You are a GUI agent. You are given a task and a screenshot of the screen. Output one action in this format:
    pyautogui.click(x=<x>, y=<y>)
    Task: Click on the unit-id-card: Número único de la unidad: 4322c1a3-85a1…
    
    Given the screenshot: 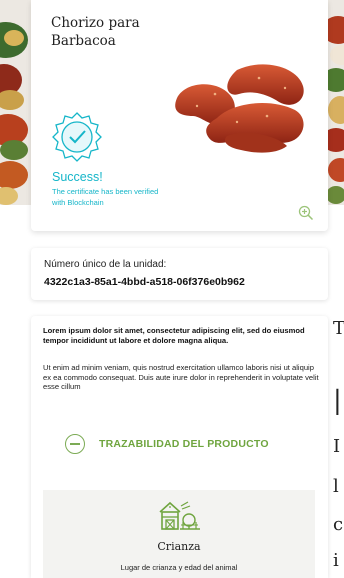 What is the action you would take?
    pyautogui.click(x=179, y=274)
    